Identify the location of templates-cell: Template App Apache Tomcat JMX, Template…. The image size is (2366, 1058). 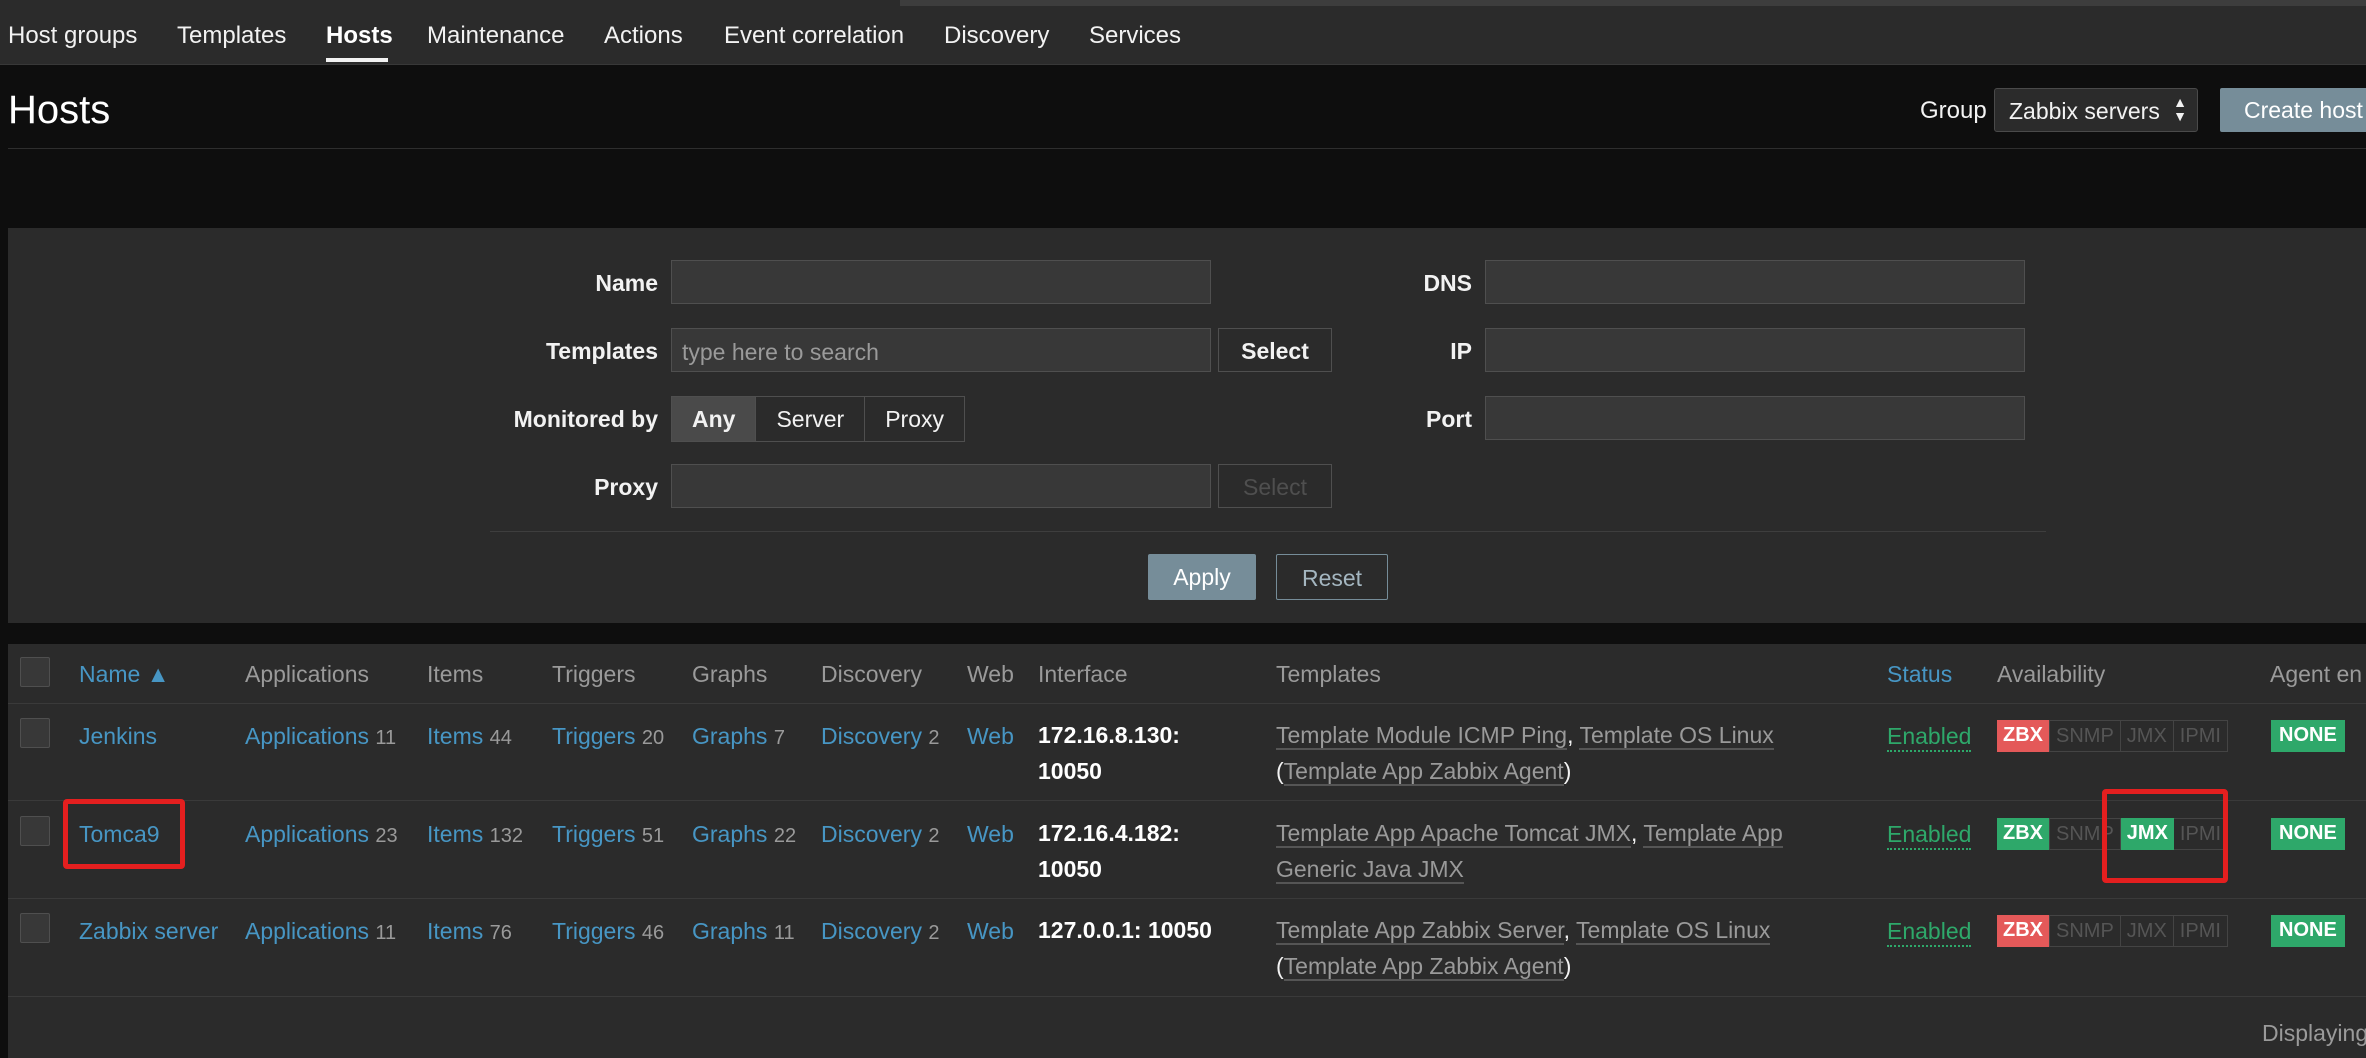
(1529, 851).